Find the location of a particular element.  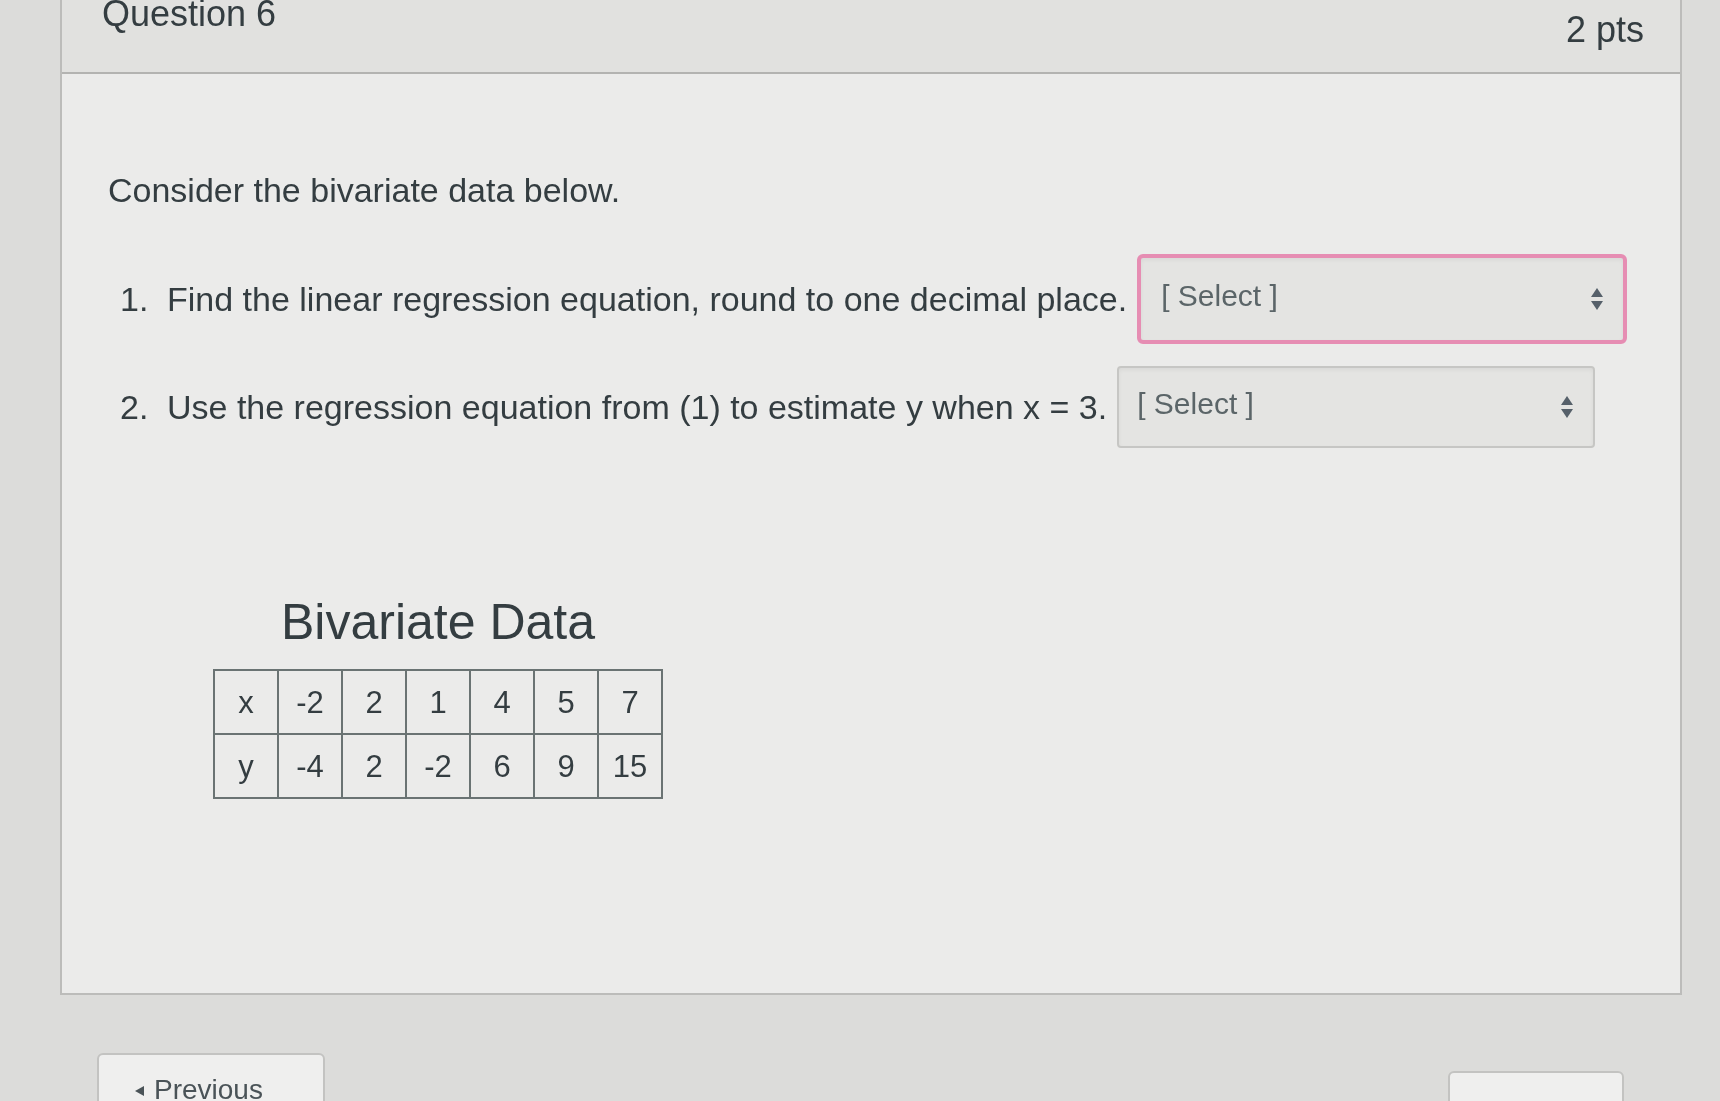

row-header-cell: x is located at coordinates (246, 702).